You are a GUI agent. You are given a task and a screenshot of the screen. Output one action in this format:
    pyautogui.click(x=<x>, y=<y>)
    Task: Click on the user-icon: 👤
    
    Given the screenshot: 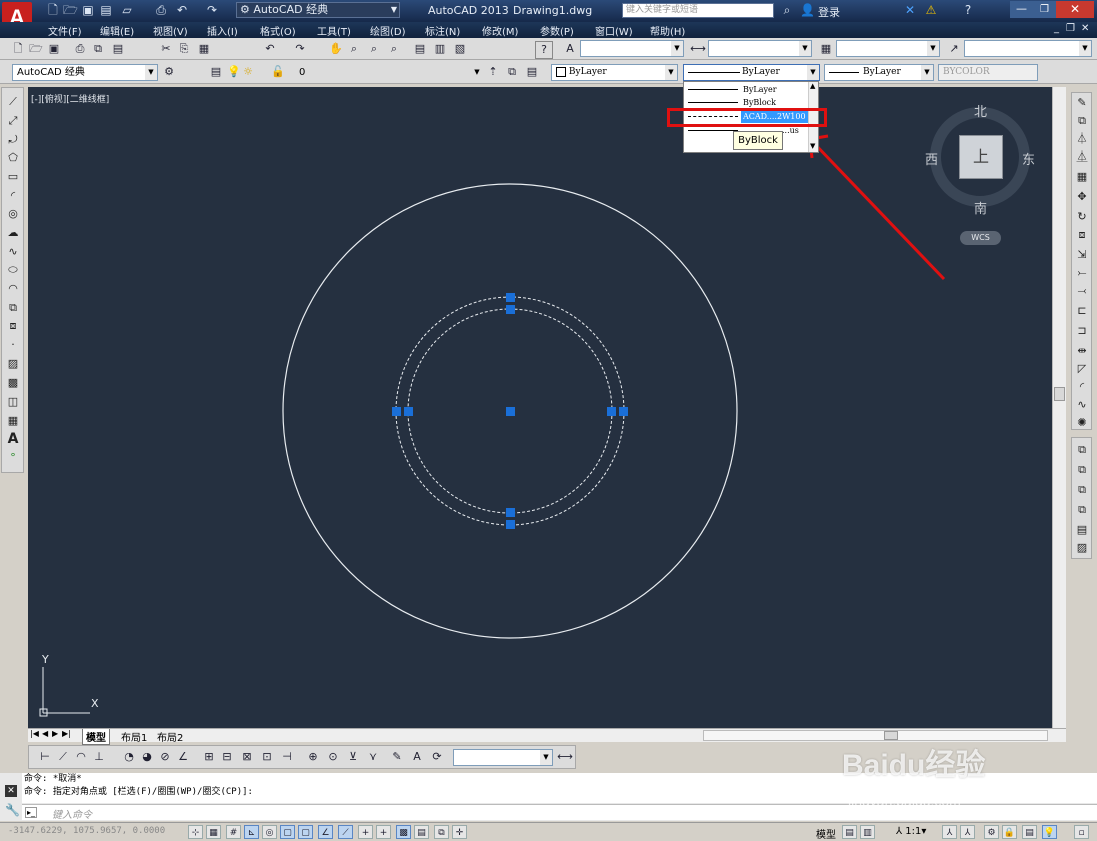 What is the action you would take?
    pyautogui.click(x=807, y=10)
    